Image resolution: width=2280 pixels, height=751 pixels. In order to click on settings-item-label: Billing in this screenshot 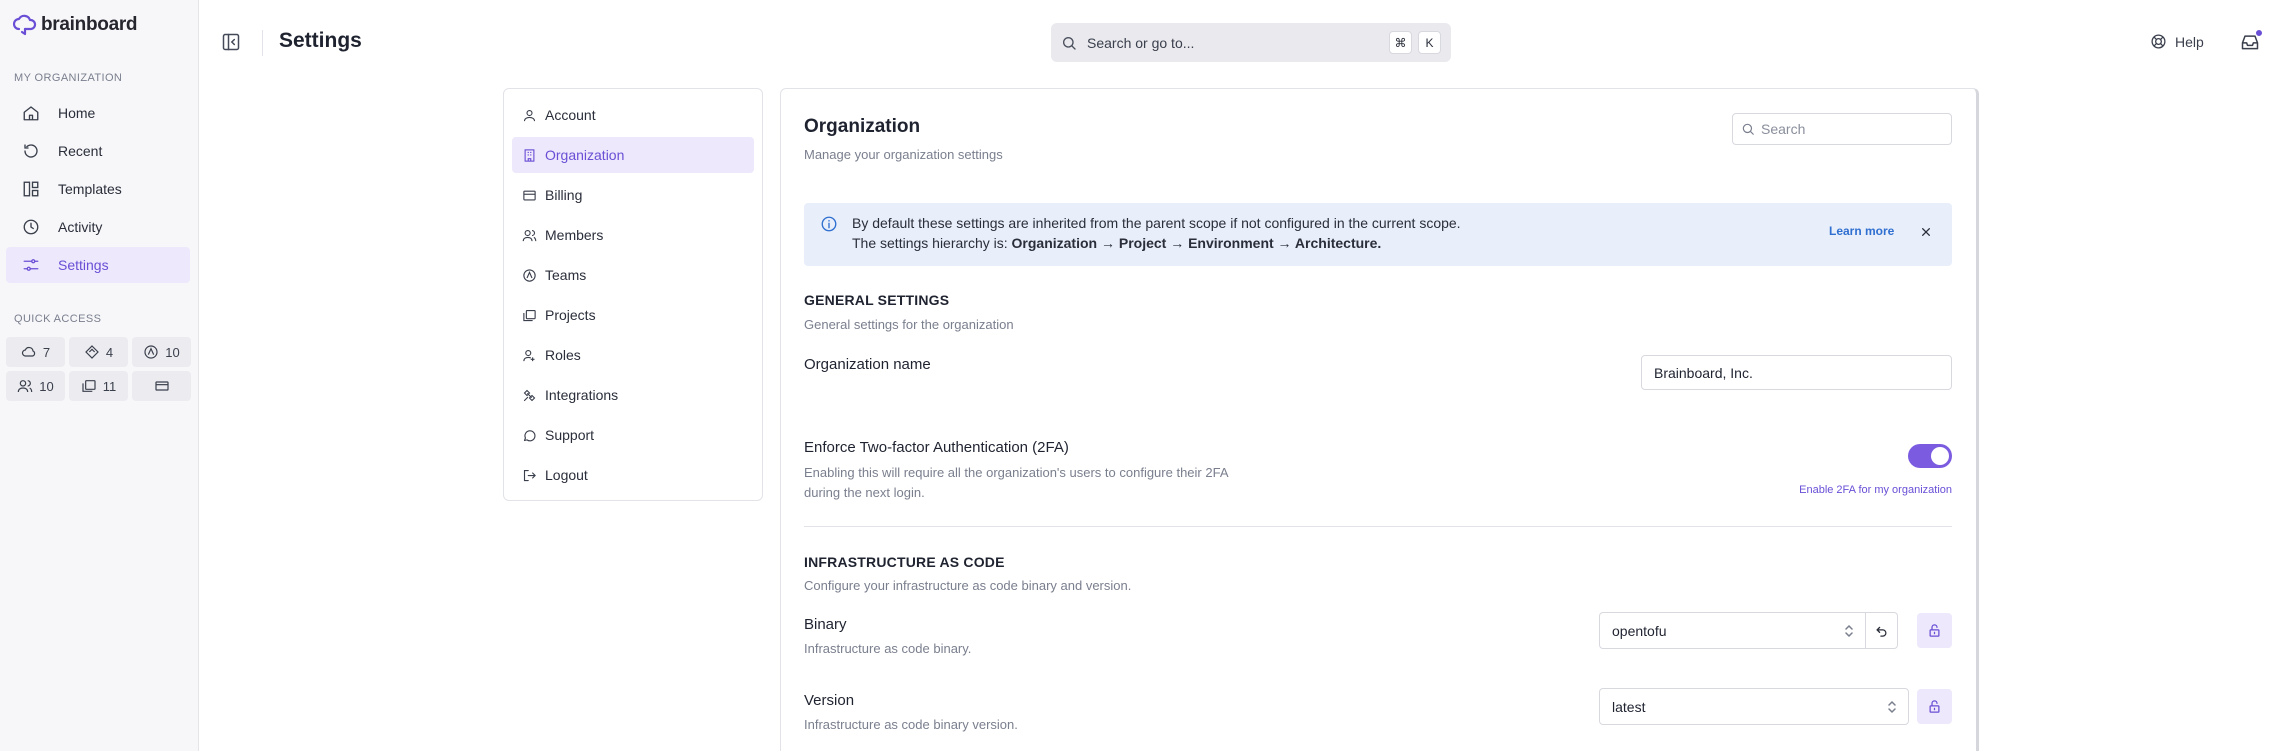, I will do `click(564, 195)`.